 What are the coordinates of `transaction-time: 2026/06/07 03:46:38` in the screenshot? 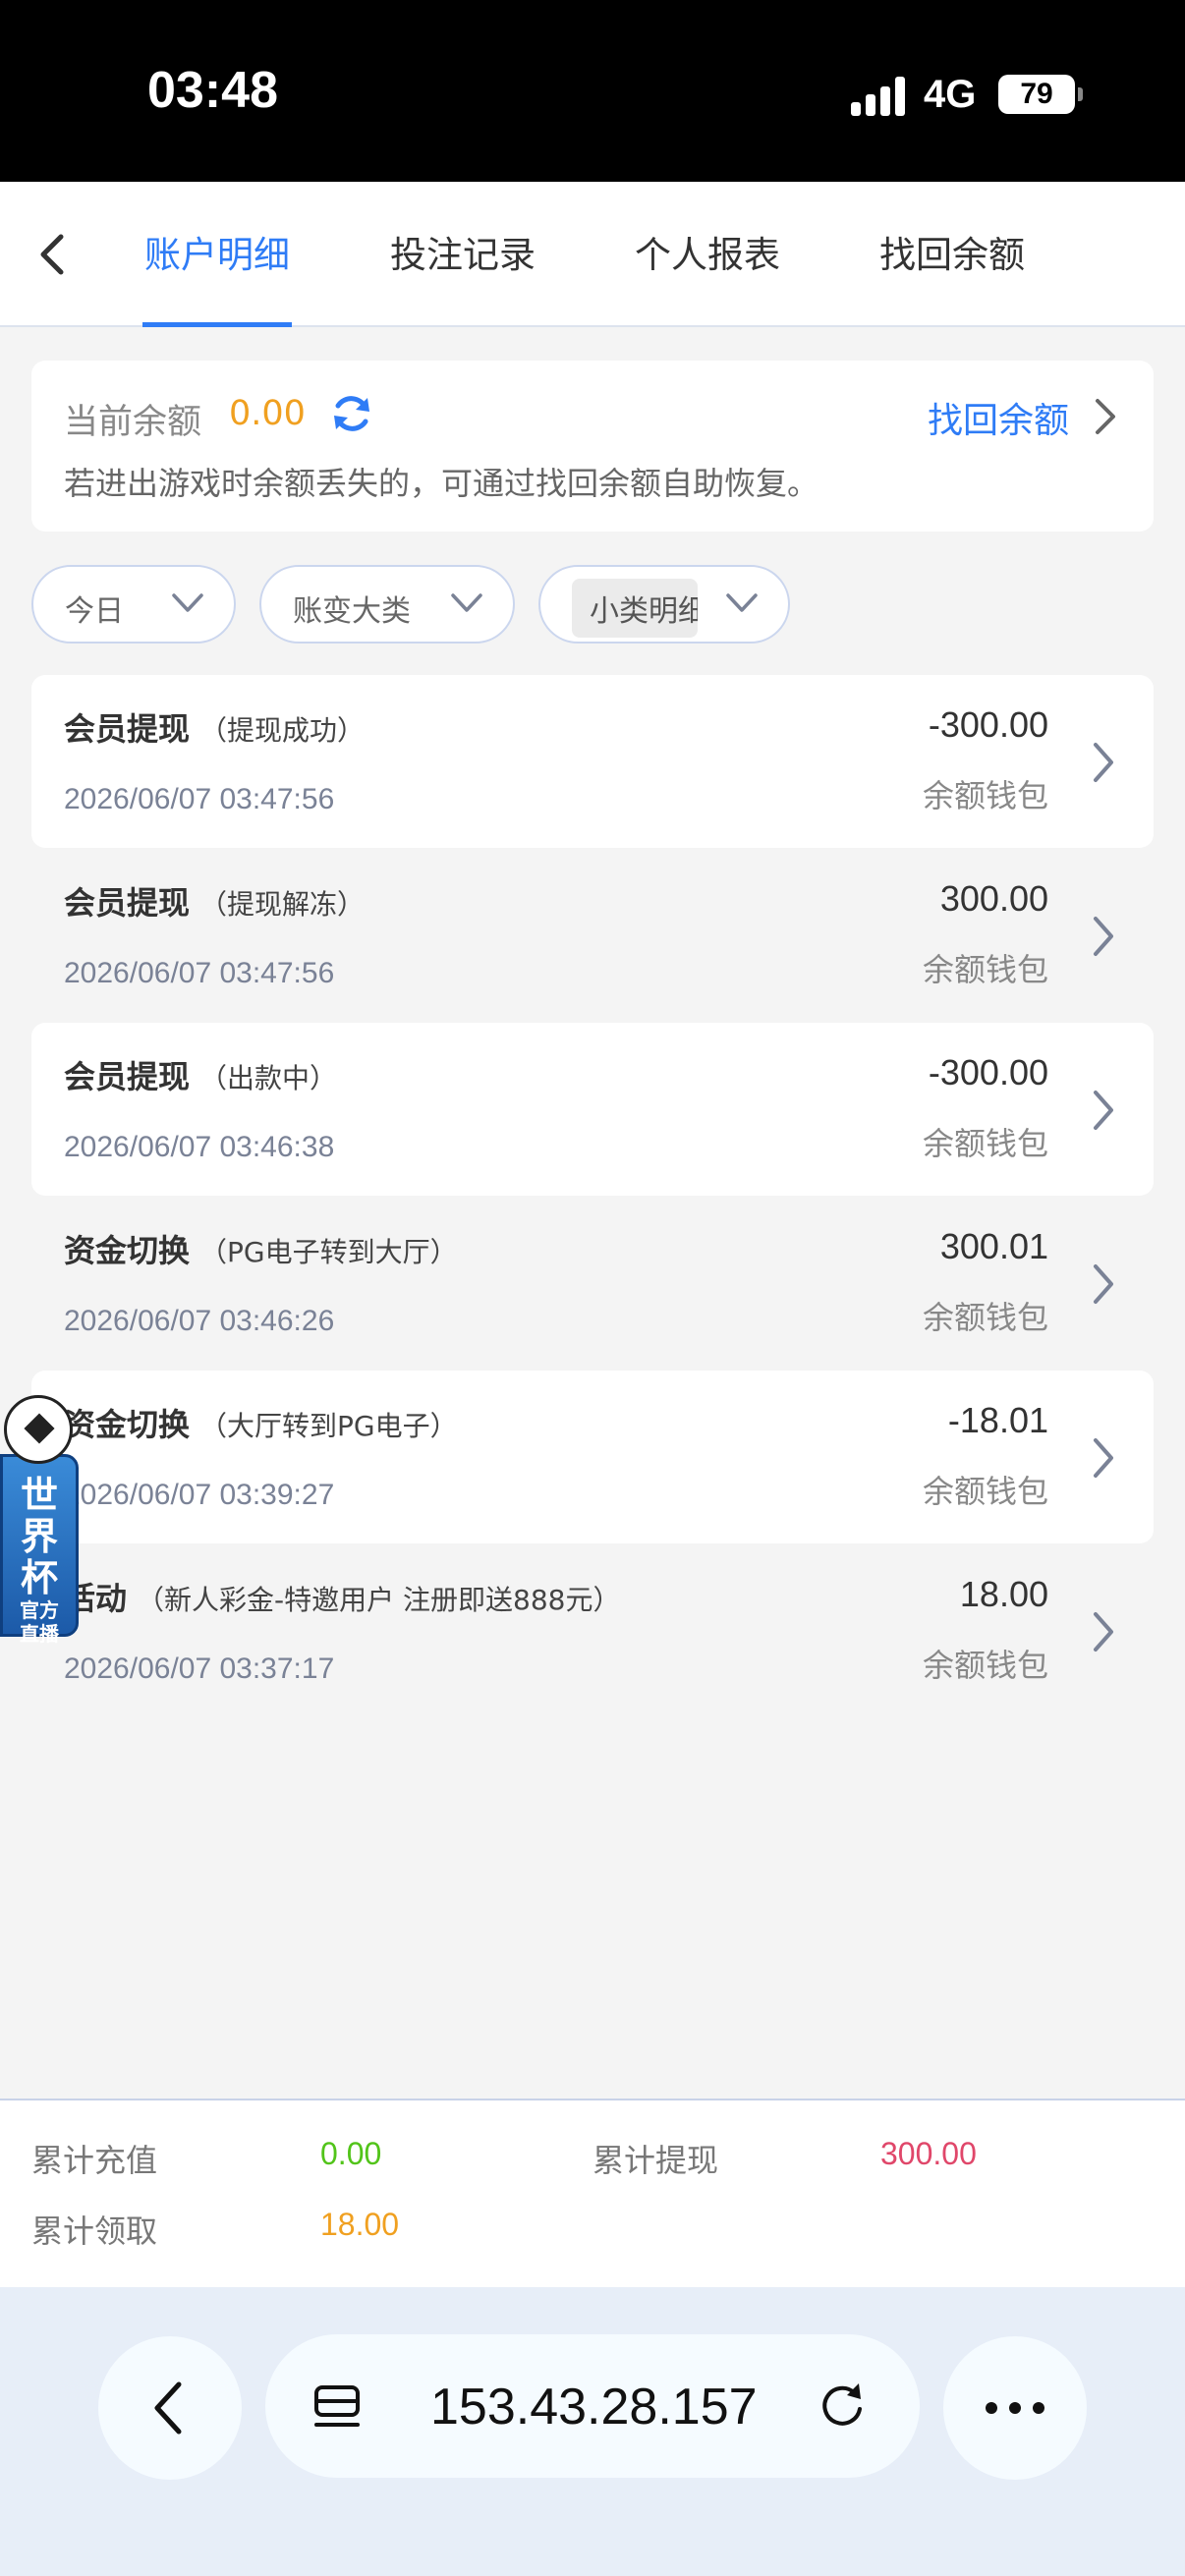 It's located at (200, 1147).